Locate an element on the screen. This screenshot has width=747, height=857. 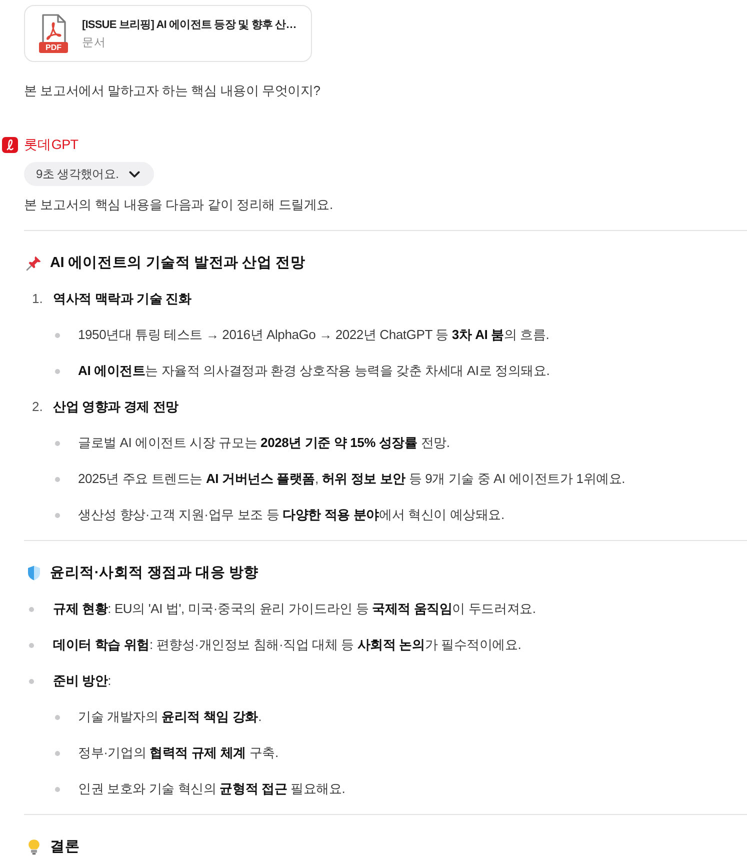
section-heading: AI 에이전트의 기술적 발전과 산업 전망 is located at coordinates (178, 263).